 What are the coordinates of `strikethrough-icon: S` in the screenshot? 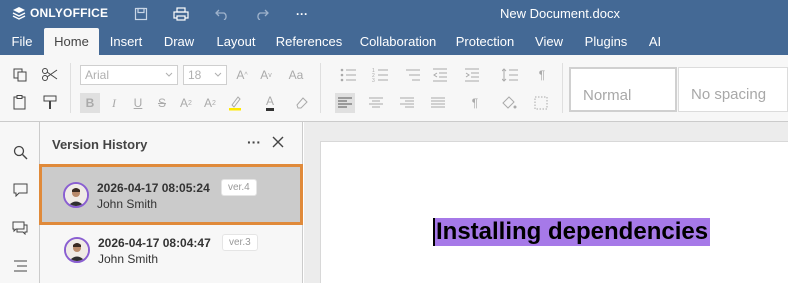 It's located at (162, 103).